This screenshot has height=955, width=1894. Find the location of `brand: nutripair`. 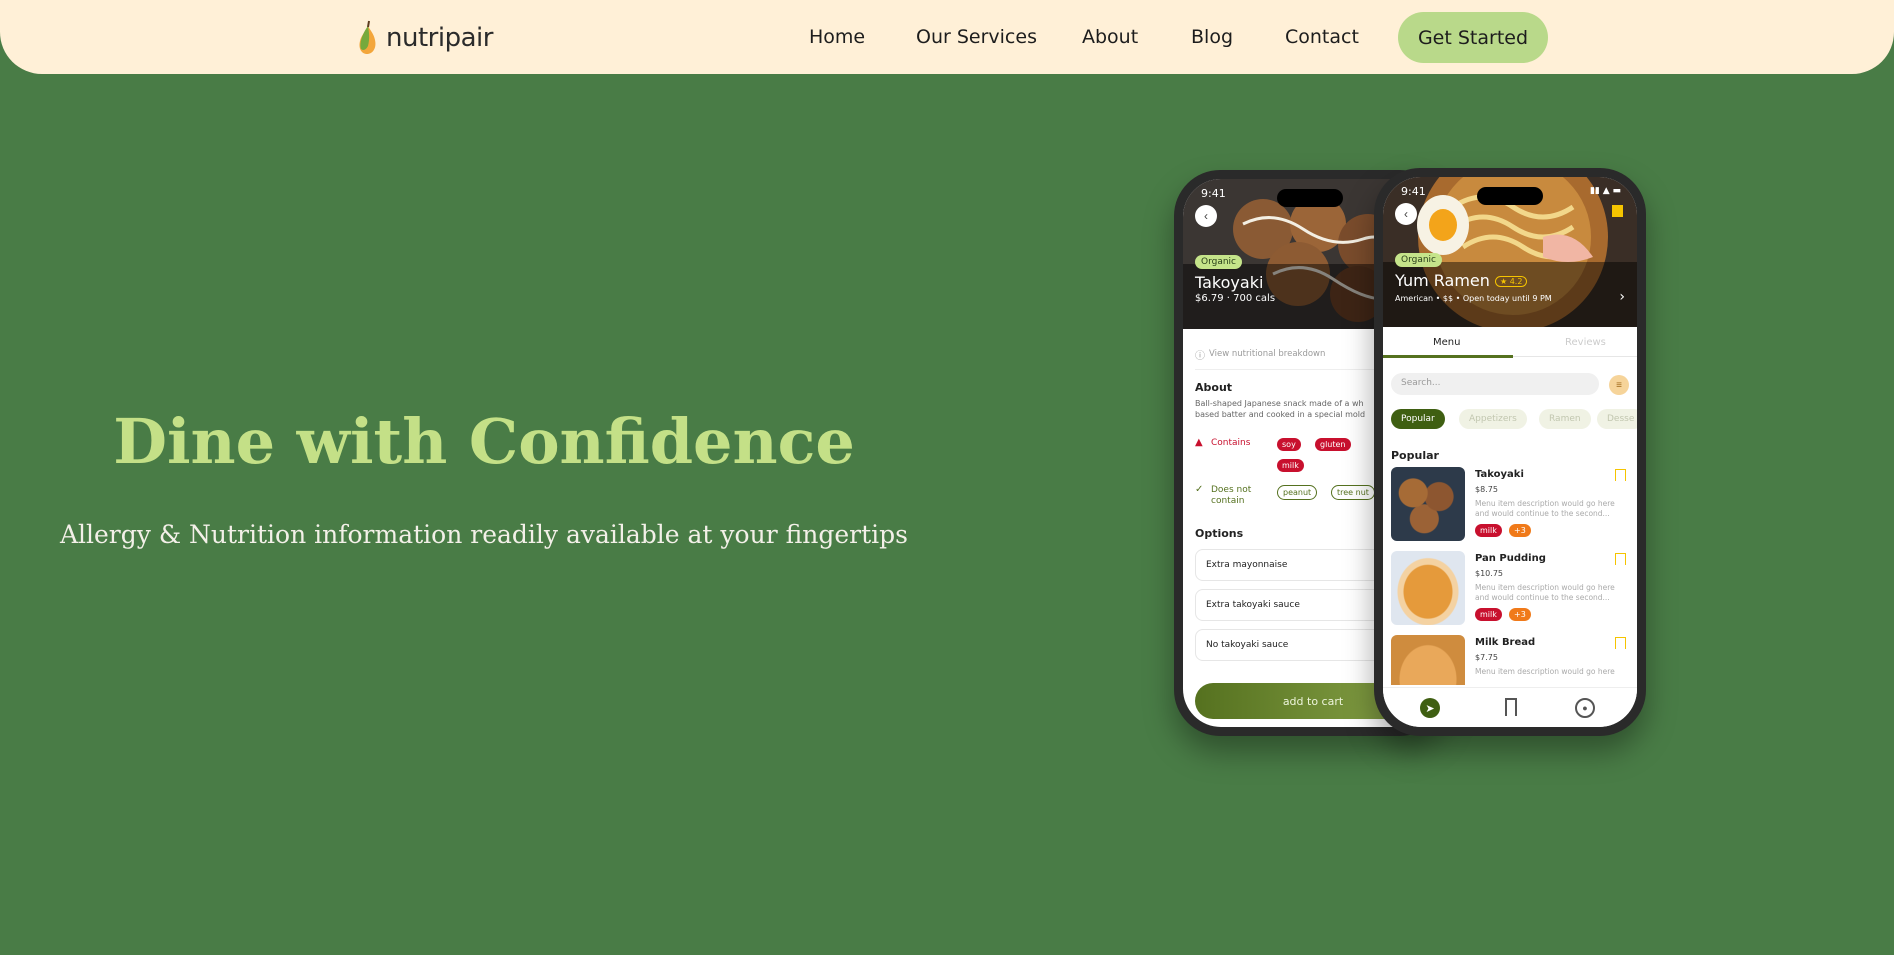

brand: nutripair is located at coordinates (424, 38).